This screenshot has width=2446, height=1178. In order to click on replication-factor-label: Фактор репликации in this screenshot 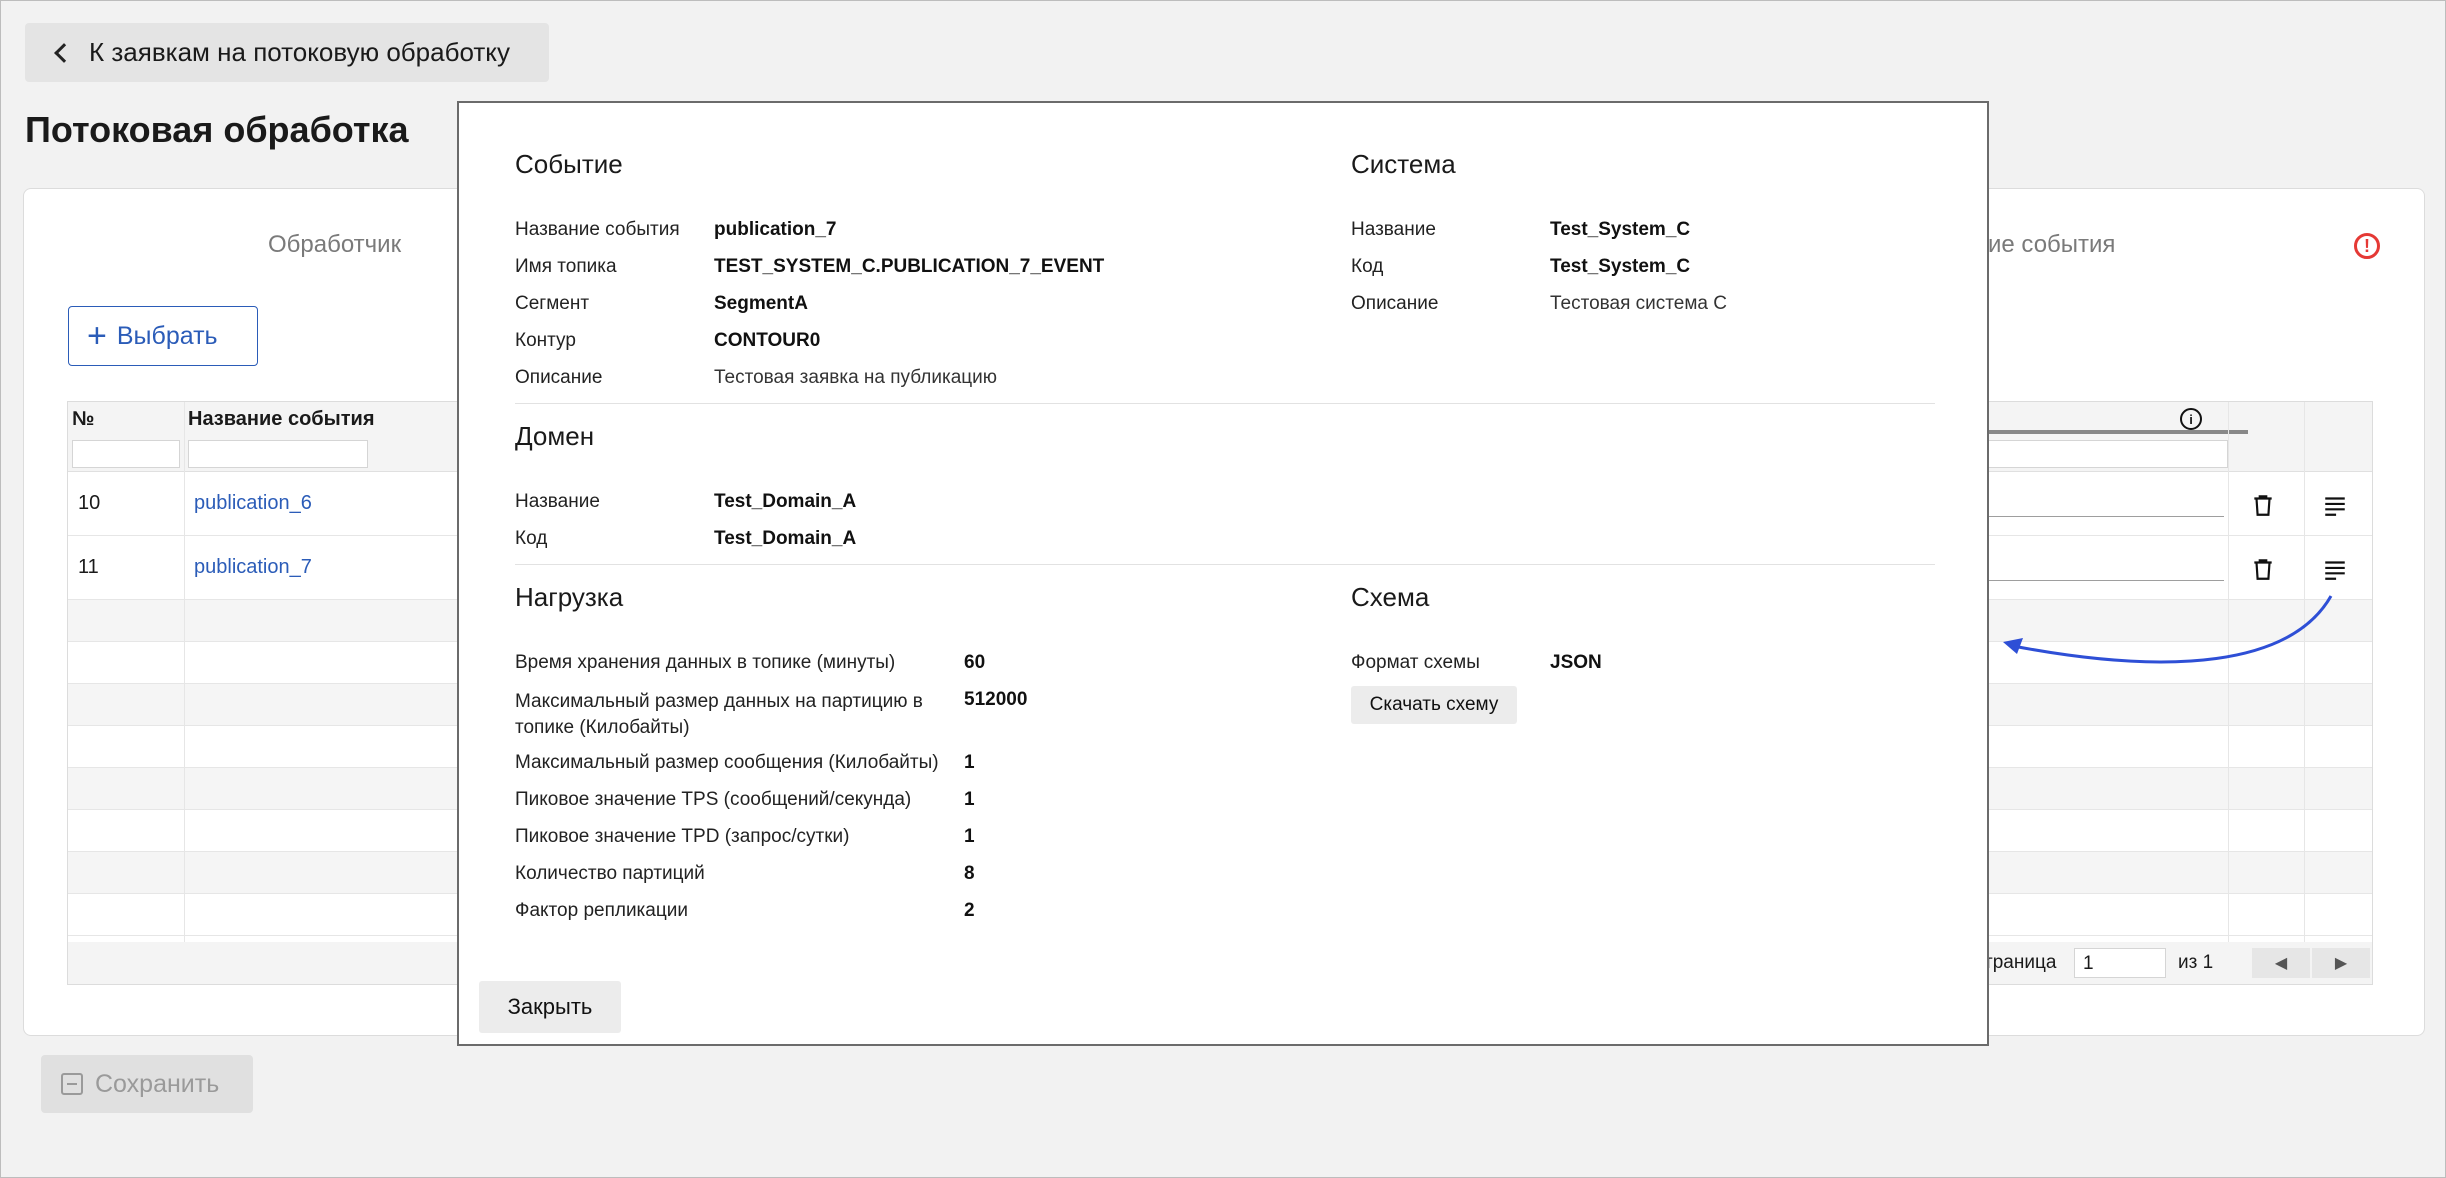, I will do `click(601, 910)`.